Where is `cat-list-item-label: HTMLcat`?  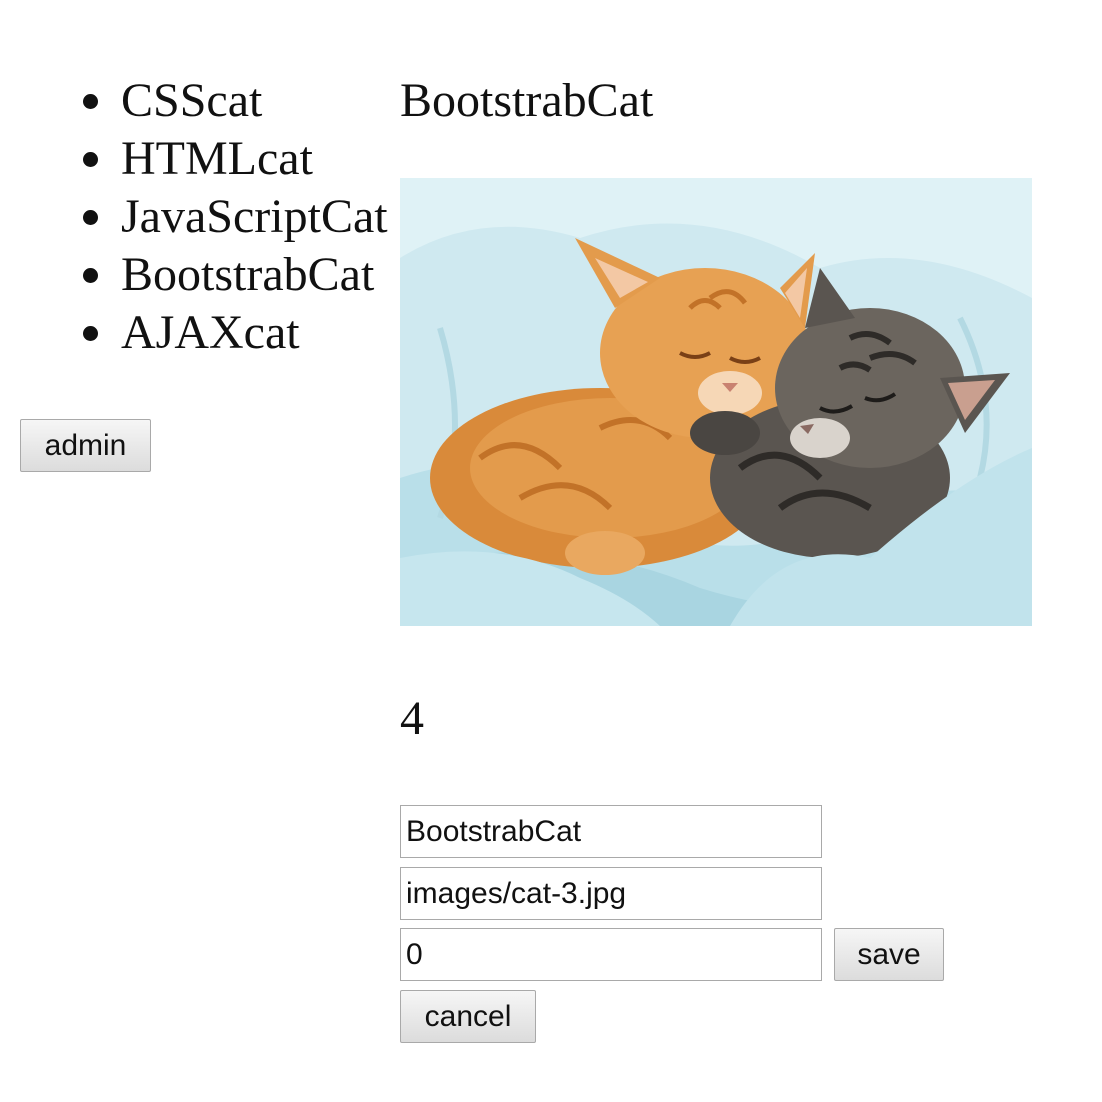
cat-list-item-label: HTMLcat is located at coordinates (217, 158).